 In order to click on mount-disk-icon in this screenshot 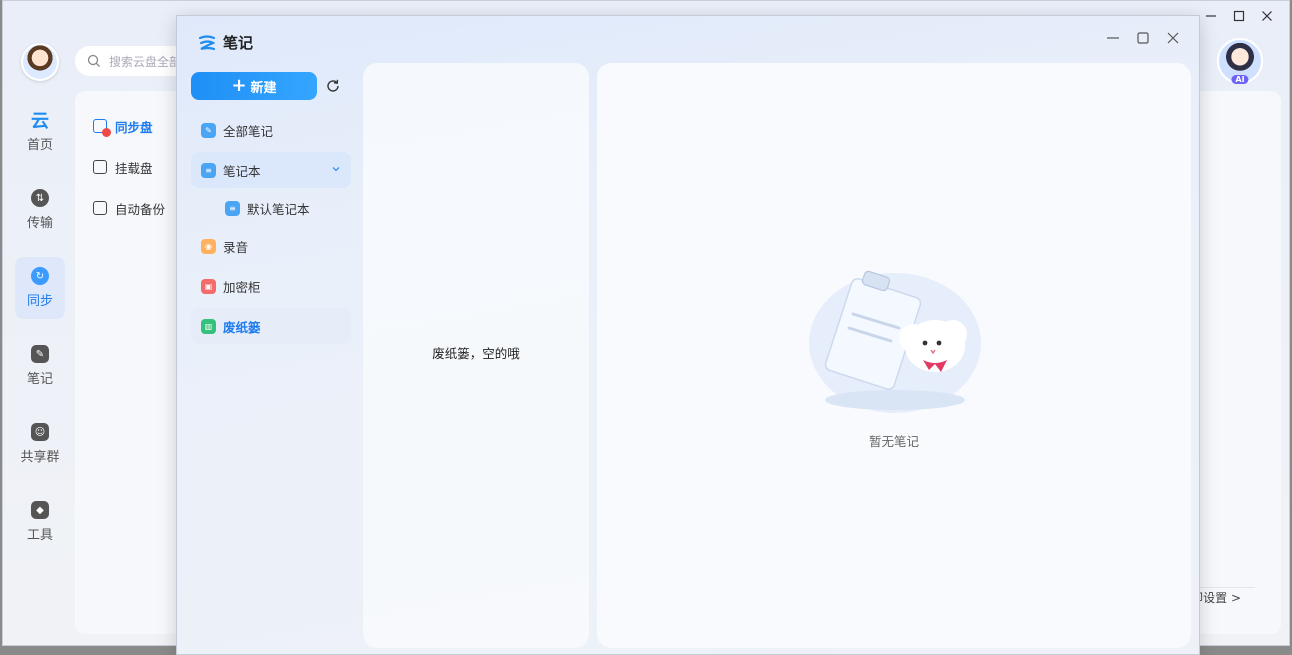, I will do `click(100, 167)`.